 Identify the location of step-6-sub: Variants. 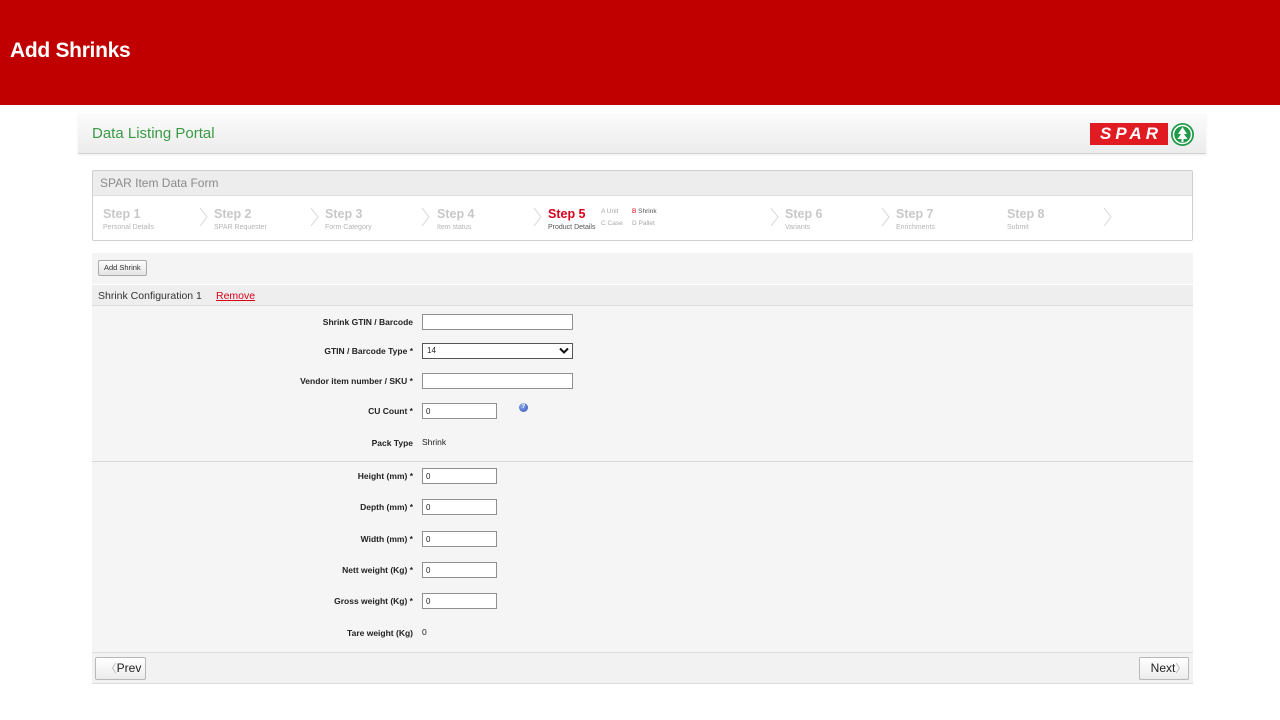
(798, 227).